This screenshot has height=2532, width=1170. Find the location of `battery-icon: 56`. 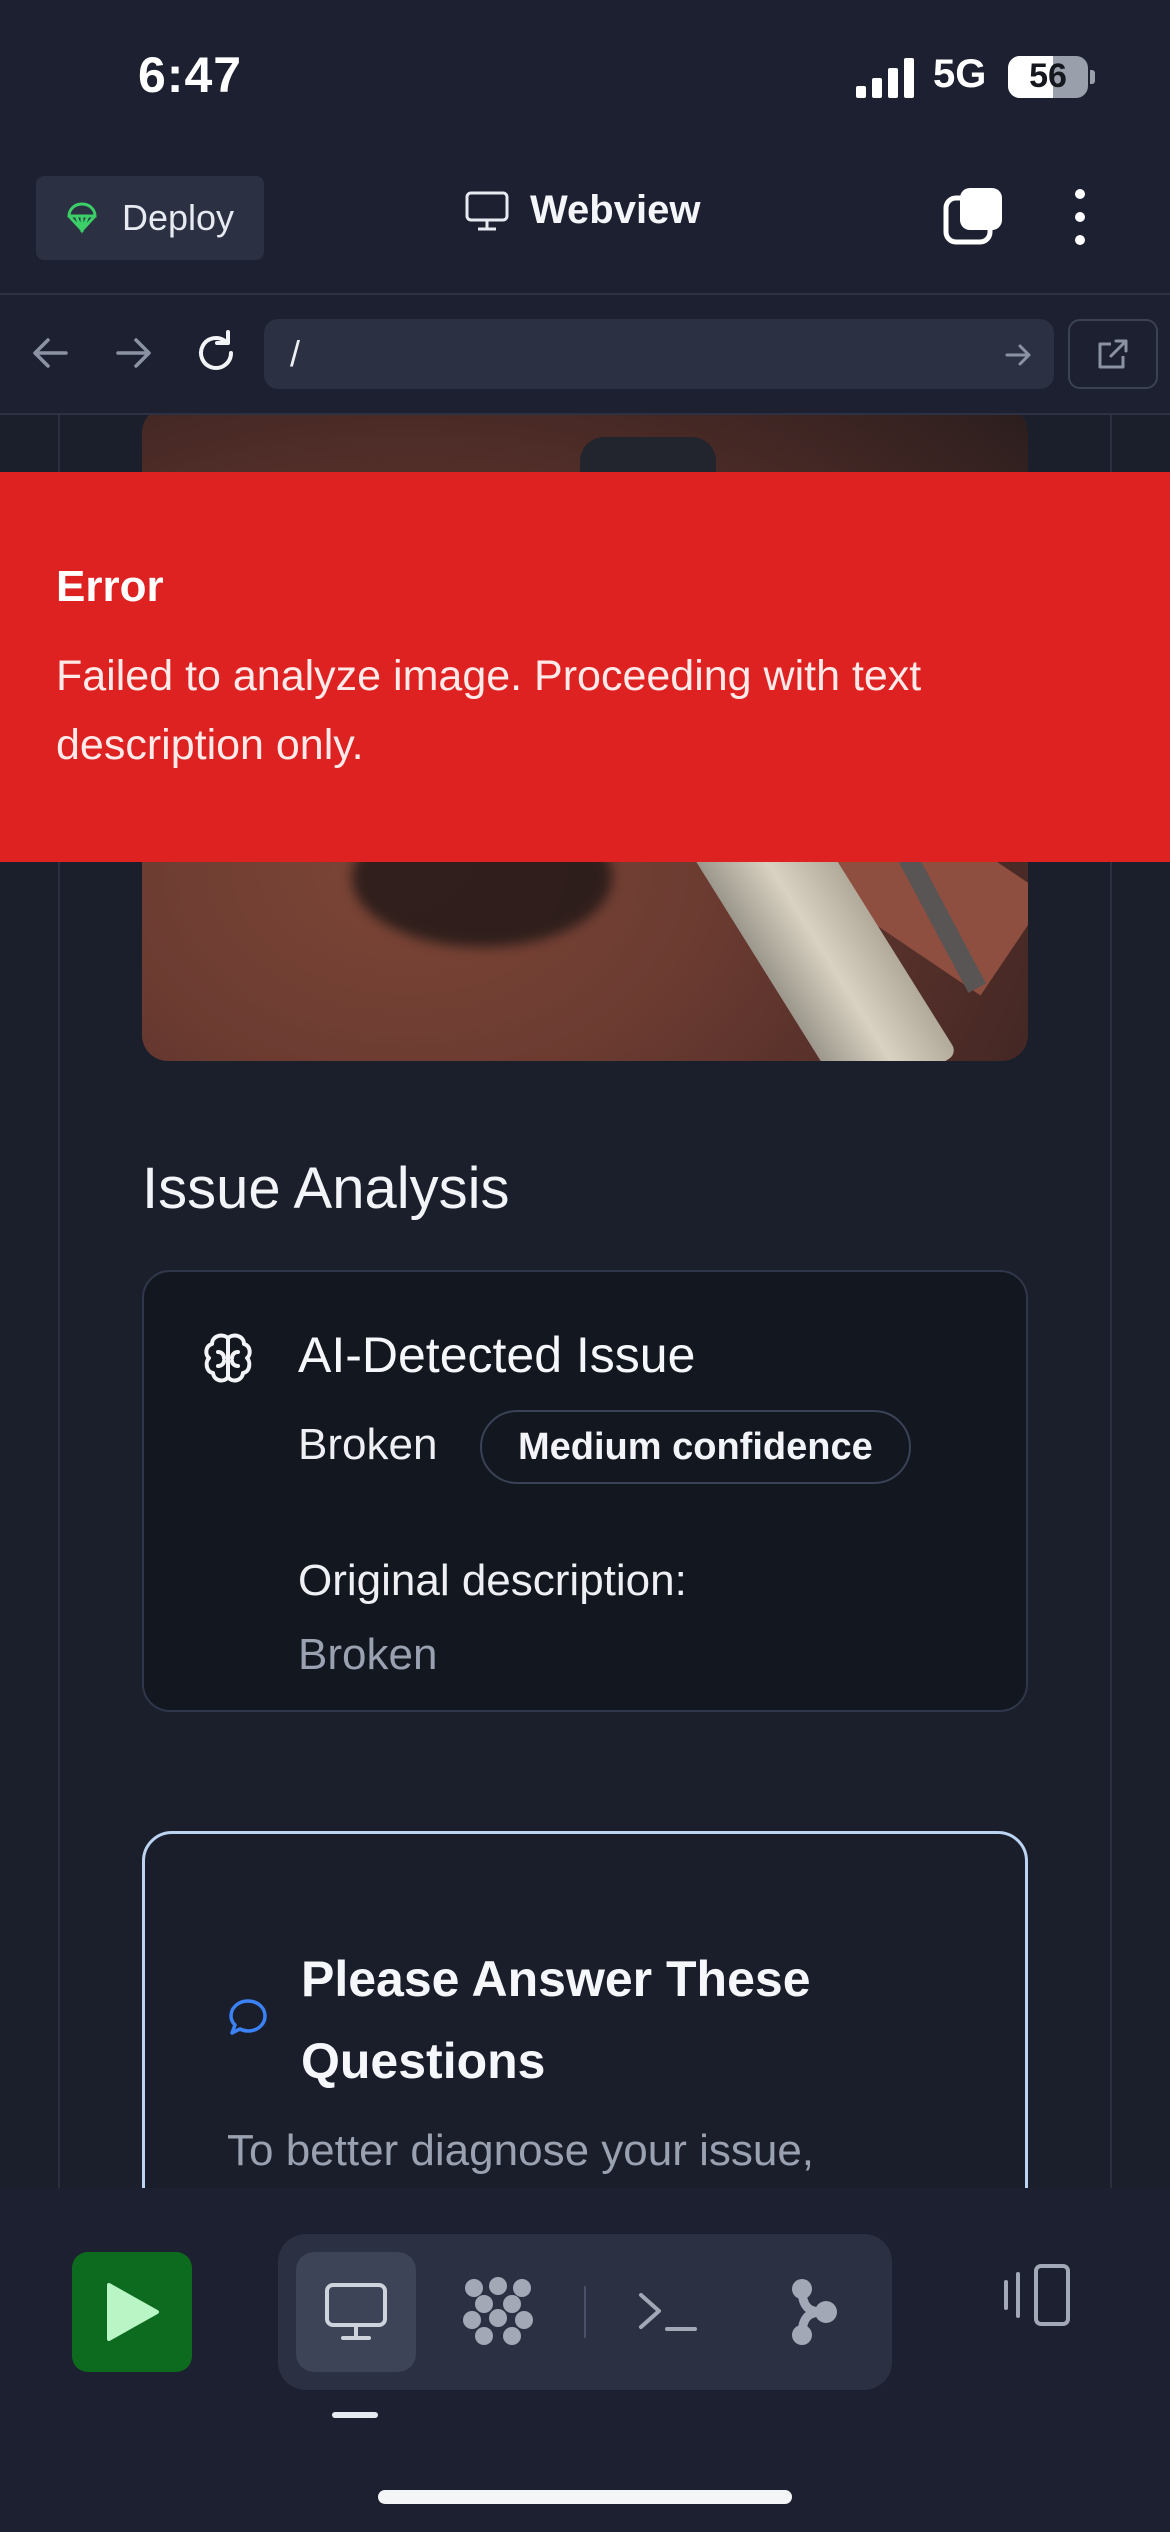

battery-icon: 56 is located at coordinates (1048, 77).